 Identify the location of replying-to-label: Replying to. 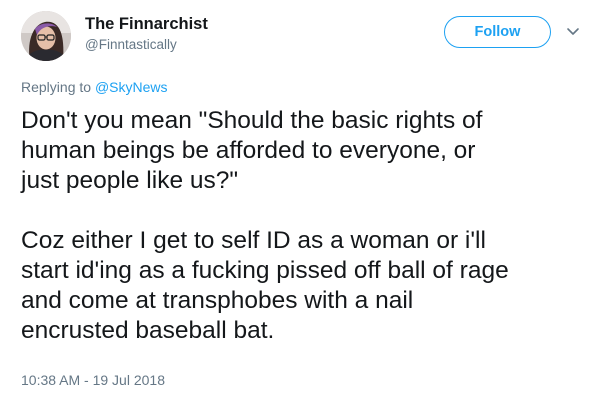
(58, 87).